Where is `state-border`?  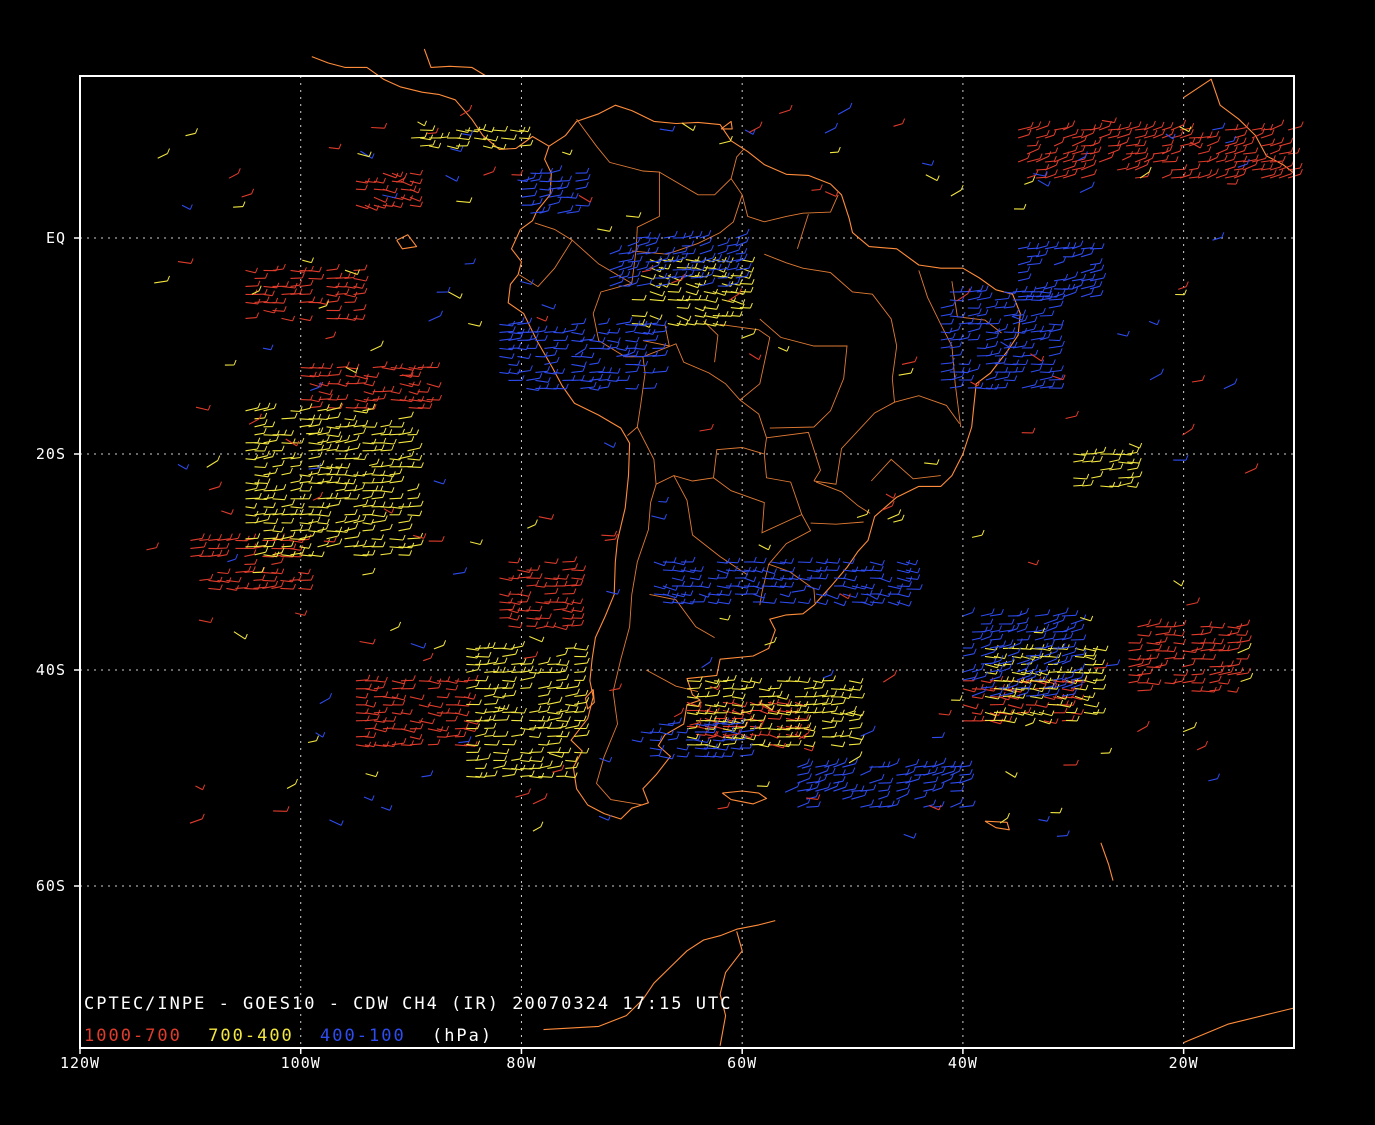
state-border is located at coordinates (803, 373).